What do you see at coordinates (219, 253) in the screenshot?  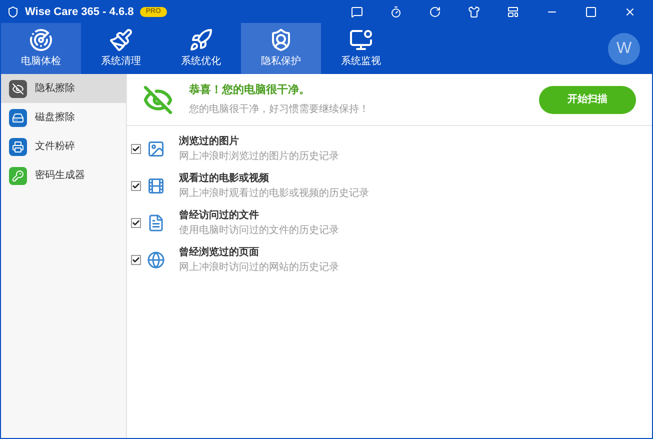 I see `item-title: 曾经浏览过的页面` at bounding box center [219, 253].